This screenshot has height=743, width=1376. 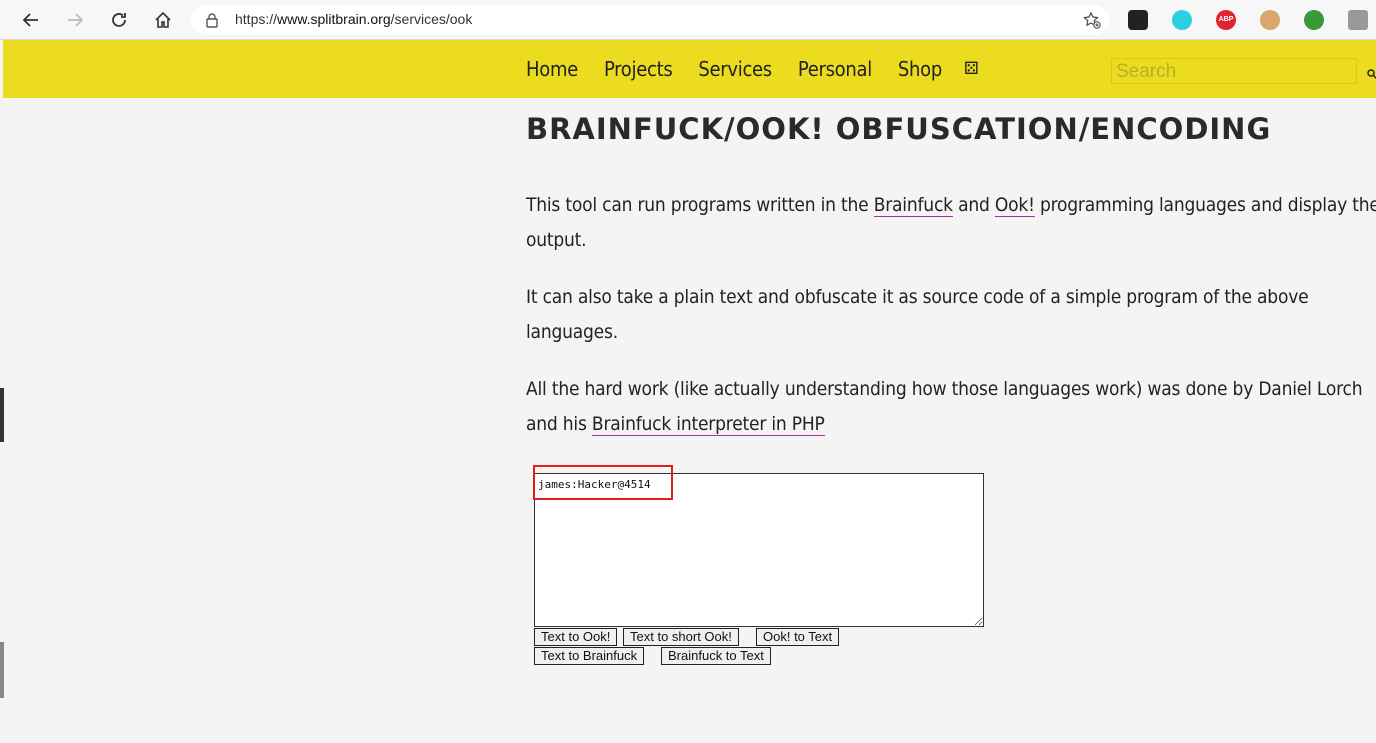 What do you see at coordinates (971, 69) in the screenshot?
I see `random-dice-icon: ⚄` at bounding box center [971, 69].